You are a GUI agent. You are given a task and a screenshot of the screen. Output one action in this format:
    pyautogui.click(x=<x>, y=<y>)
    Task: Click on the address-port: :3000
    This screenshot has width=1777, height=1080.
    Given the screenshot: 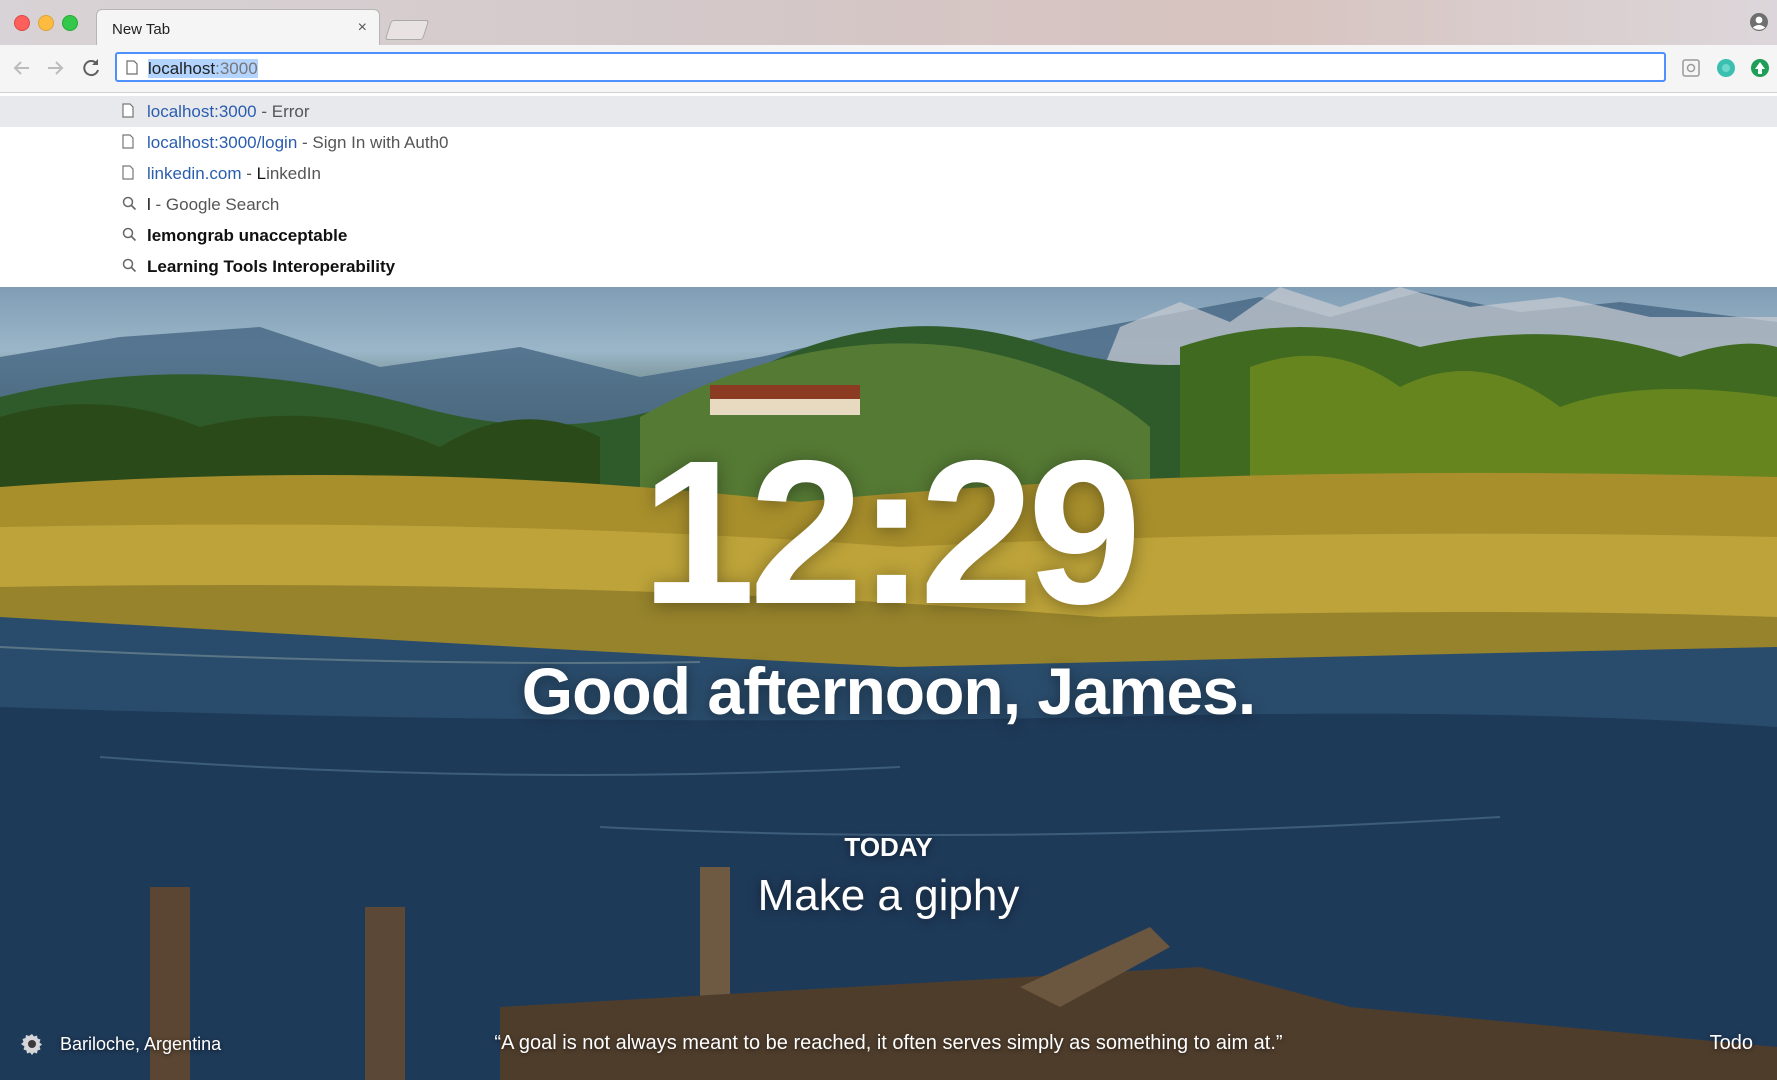 What is the action you would take?
    pyautogui.click(x=236, y=68)
    